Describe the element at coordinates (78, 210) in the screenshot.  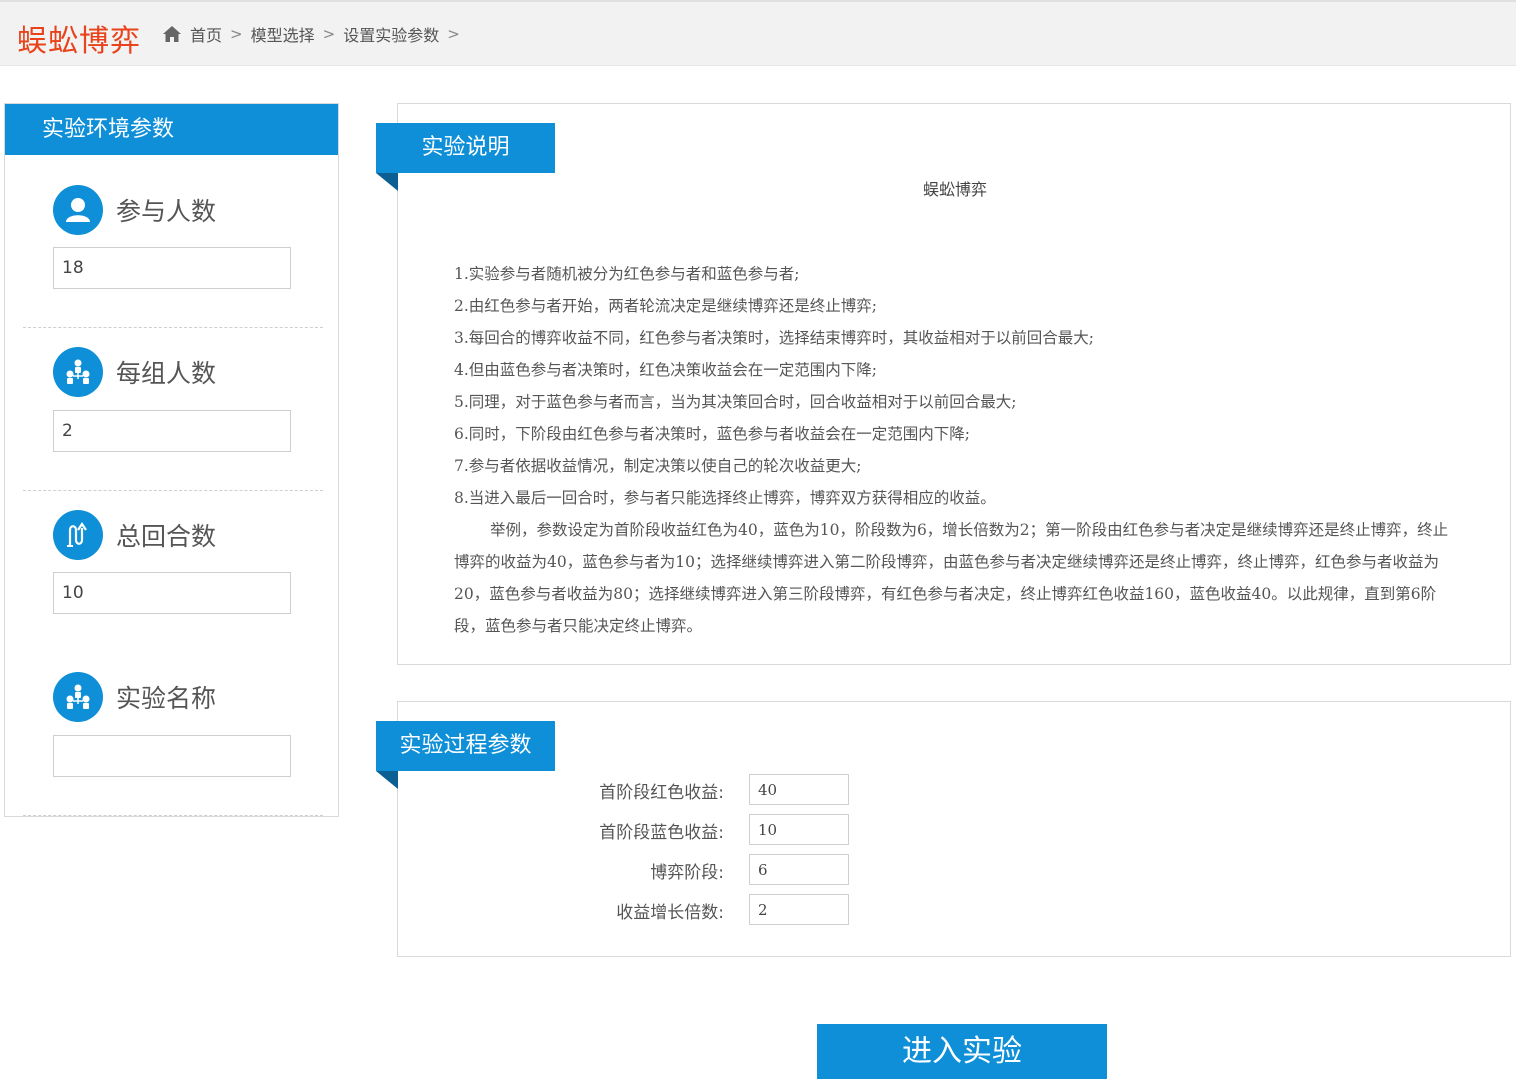
I see `user-icon` at that location.